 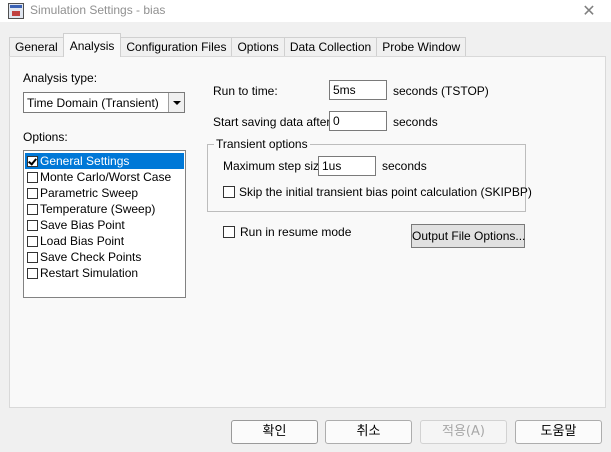 What do you see at coordinates (415, 122) in the screenshot?
I see `start-saving-unit: seconds` at bounding box center [415, 122].